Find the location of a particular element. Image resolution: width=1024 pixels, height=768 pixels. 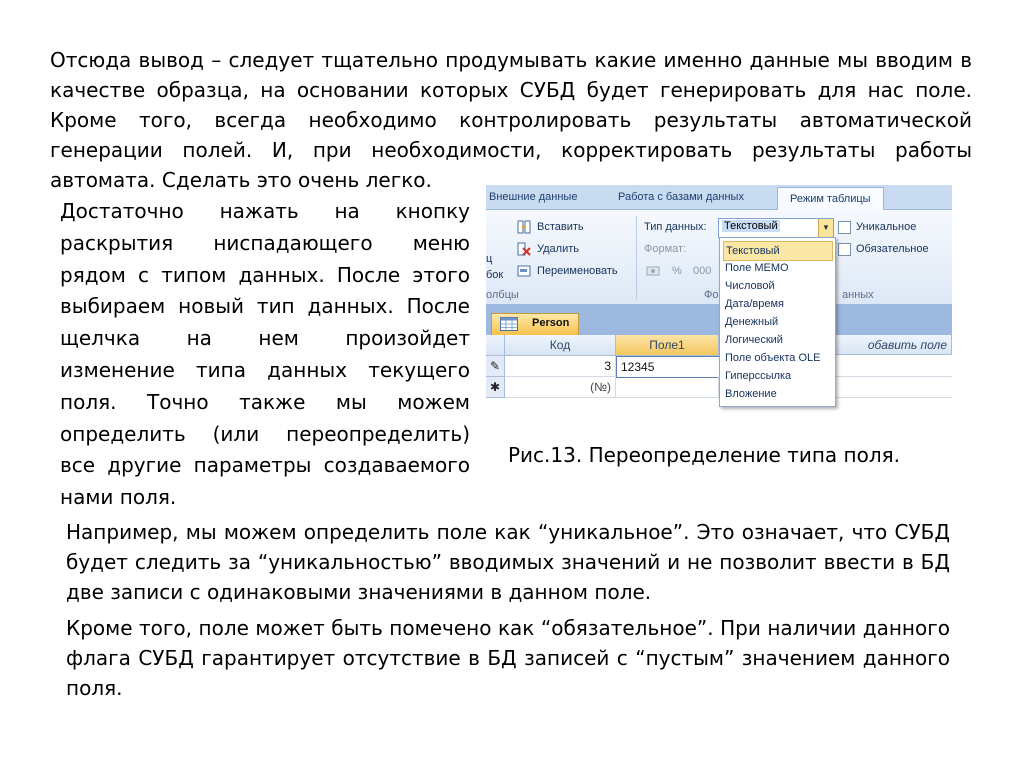

rename-column-icon is located at coordinates (524, 271).